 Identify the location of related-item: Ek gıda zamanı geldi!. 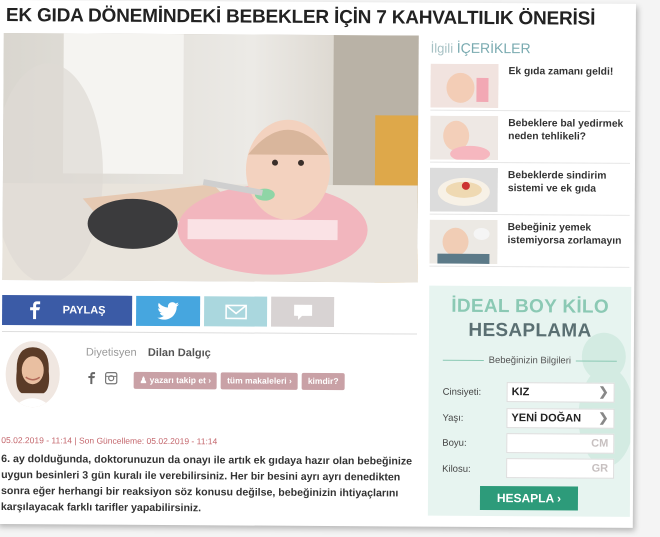
(530, 87).